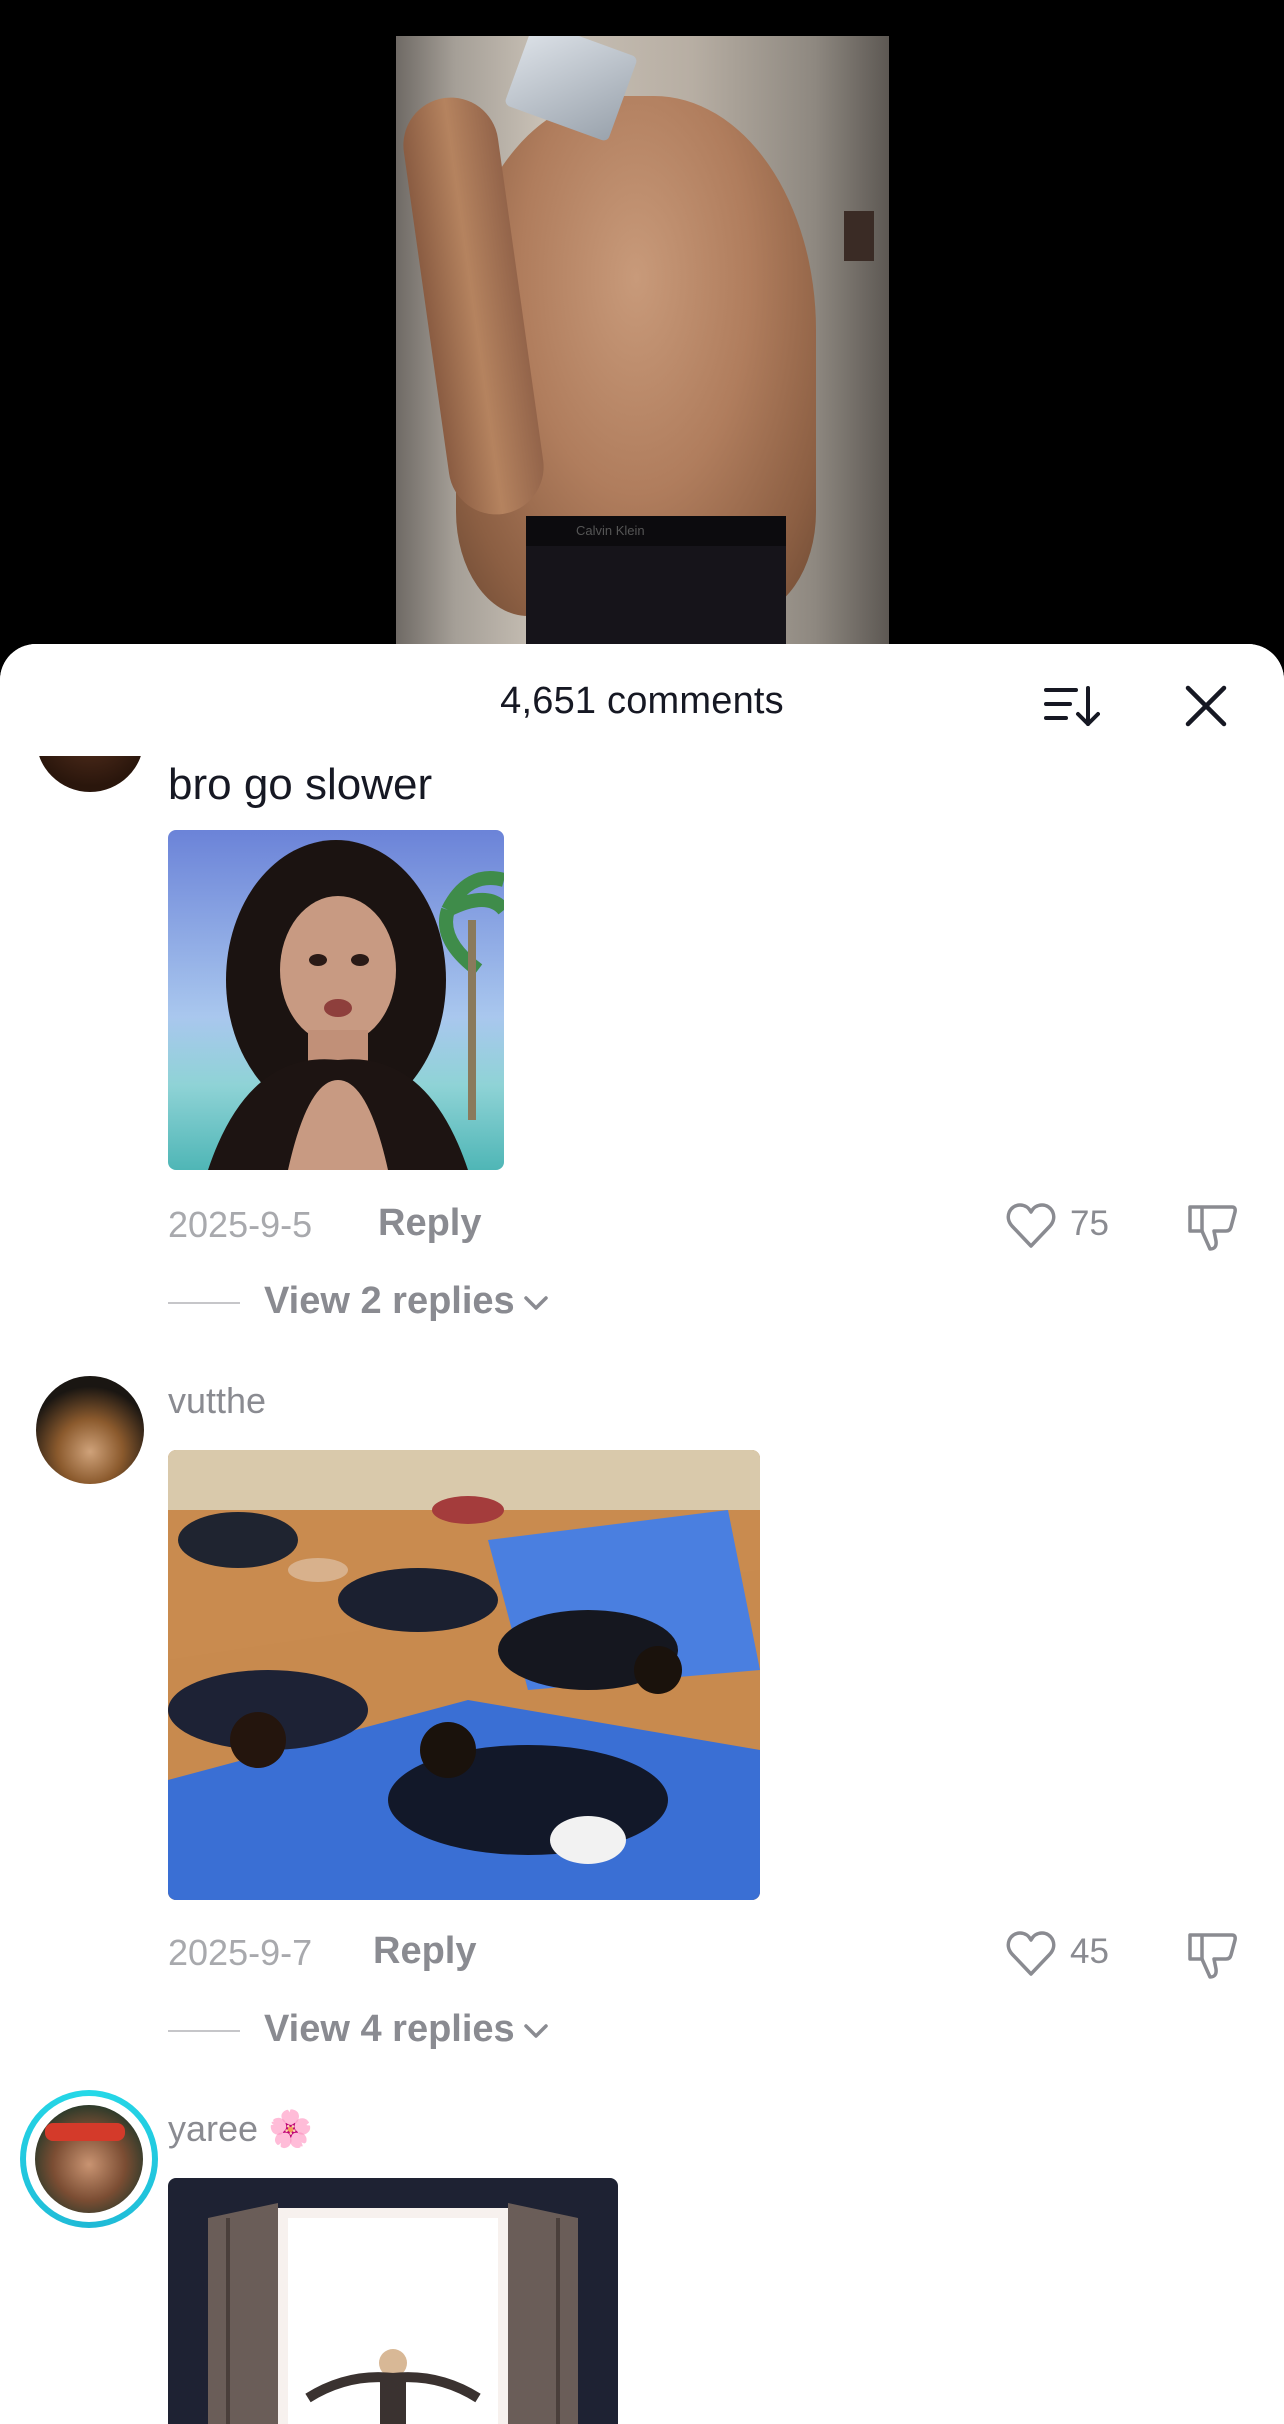 The height and width of the screenshot is (2424, 1284). What do you see at coordinates (859, 236) in the screenshot?
I see `wall-picture` at bounding box center [859, 236].